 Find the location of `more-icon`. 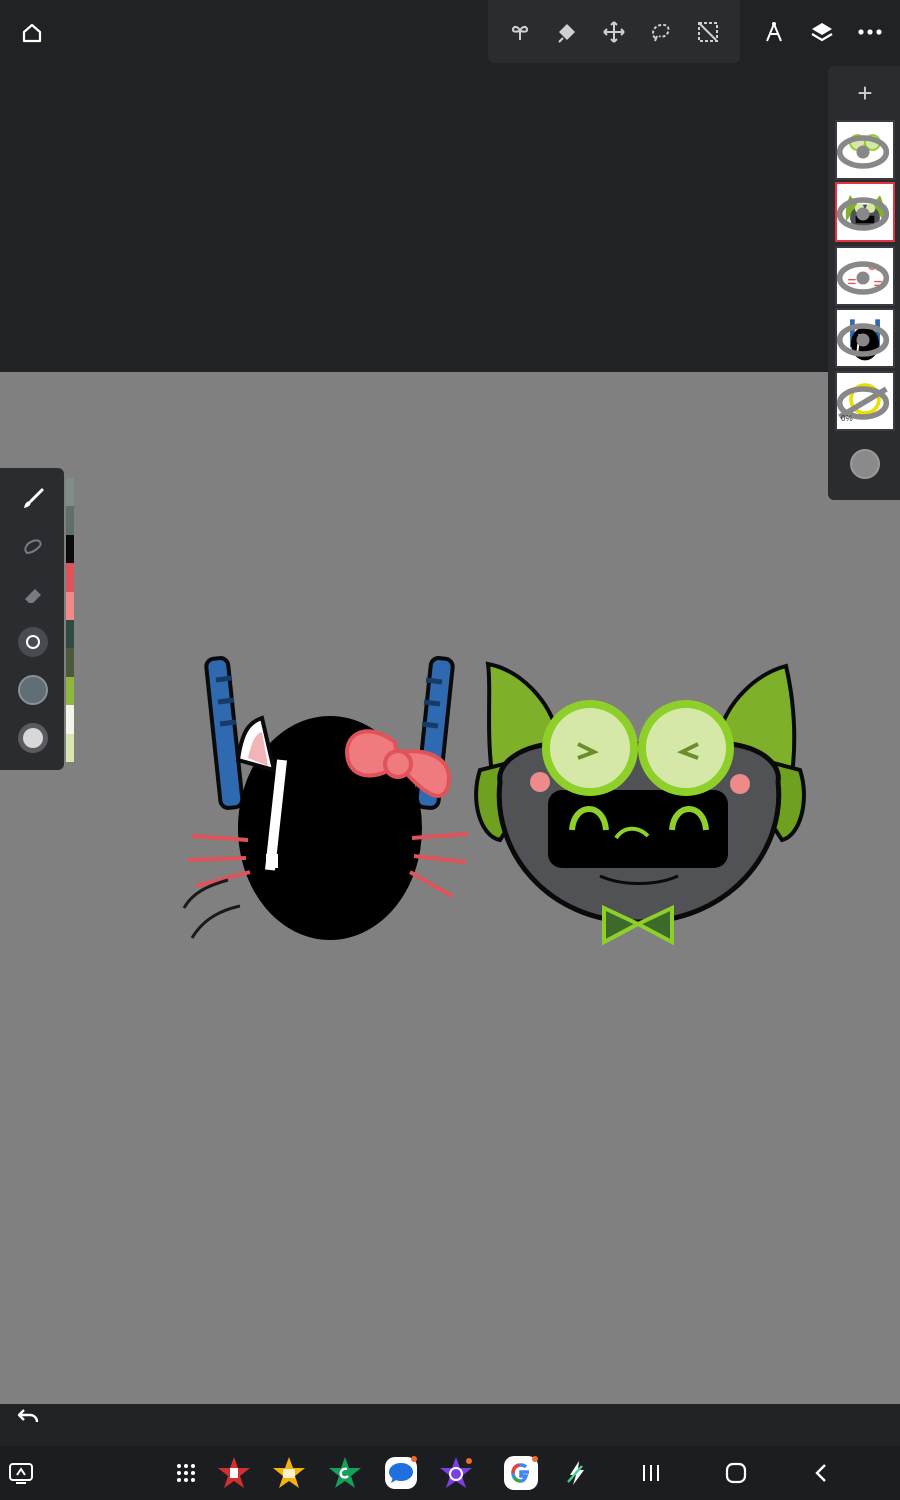

more-icon is located at coordinates (870, 32).